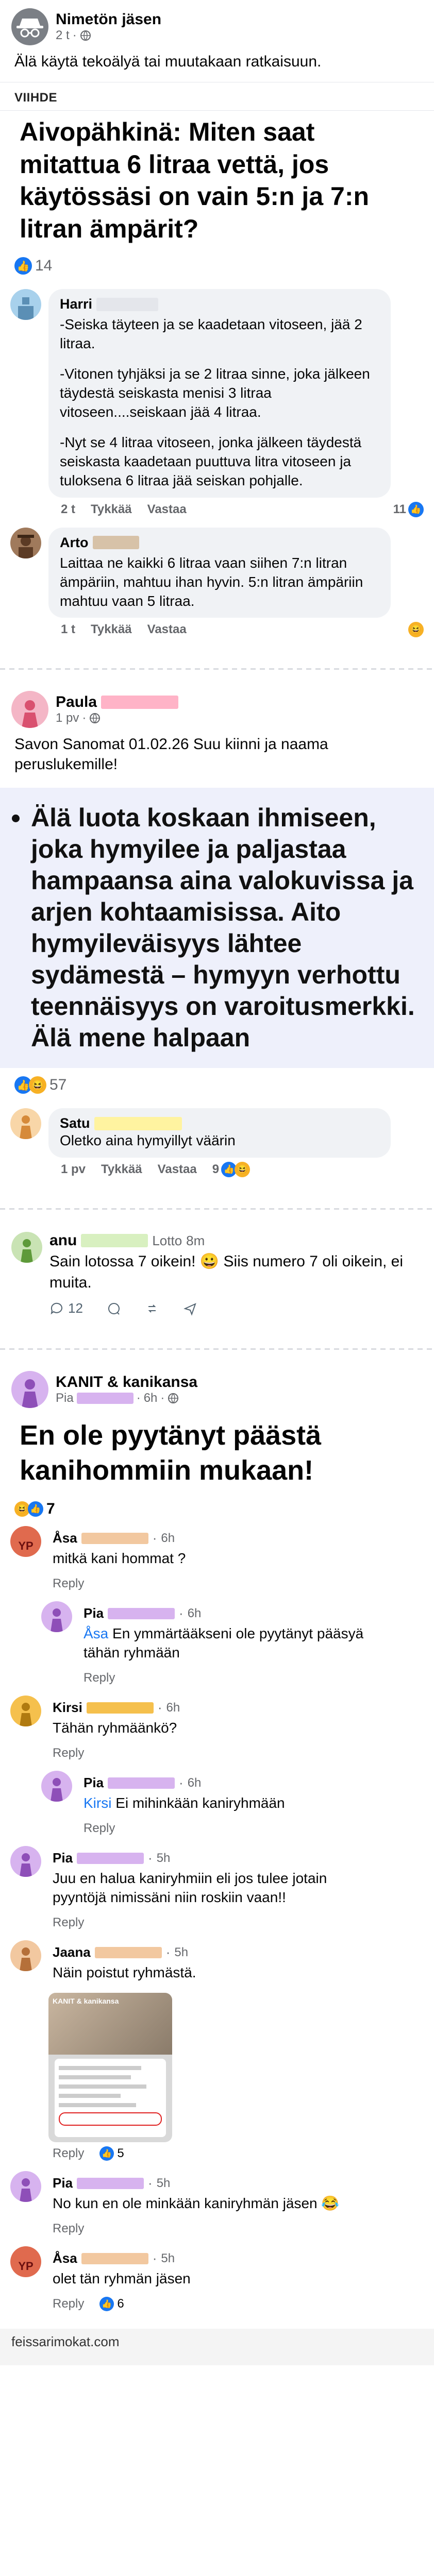  I want to click on post-time: 2 t, so click(63, 35).